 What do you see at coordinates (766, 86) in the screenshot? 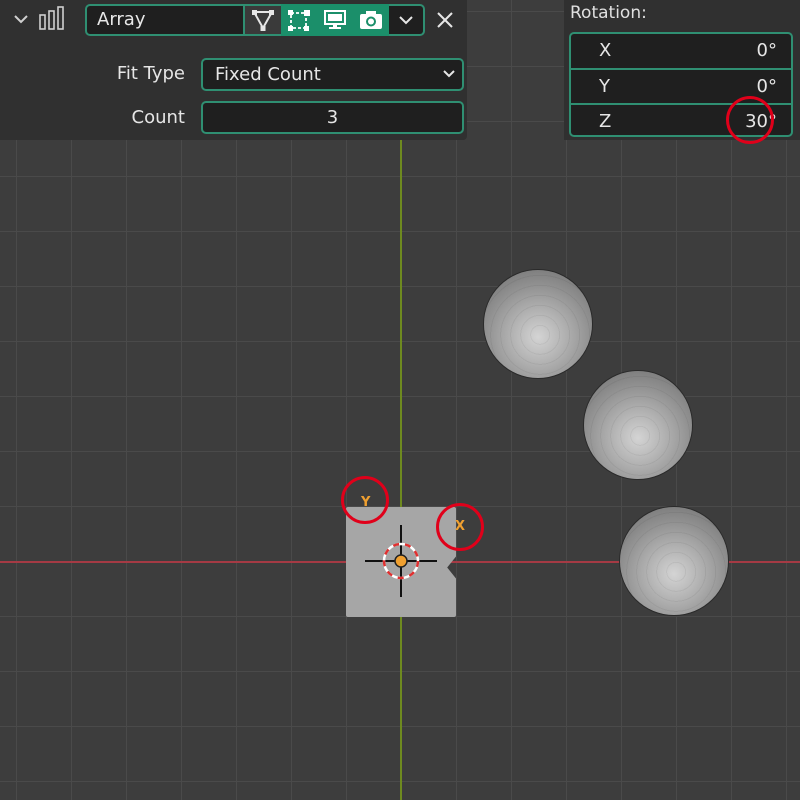
I see `rotation-y-value: 0°` at bounding box center [766, 86].